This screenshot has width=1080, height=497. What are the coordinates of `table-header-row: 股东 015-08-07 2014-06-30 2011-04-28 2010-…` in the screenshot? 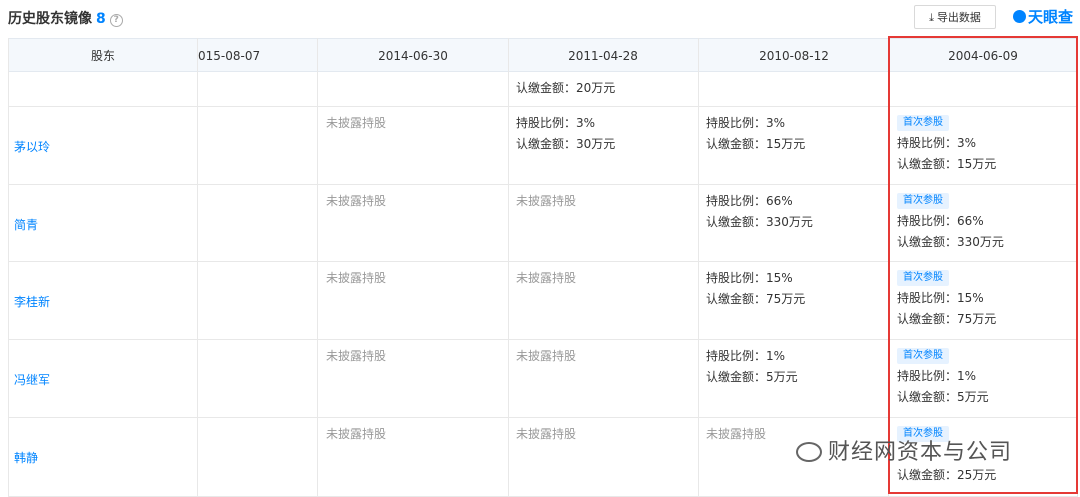 It's located at (543, 55).